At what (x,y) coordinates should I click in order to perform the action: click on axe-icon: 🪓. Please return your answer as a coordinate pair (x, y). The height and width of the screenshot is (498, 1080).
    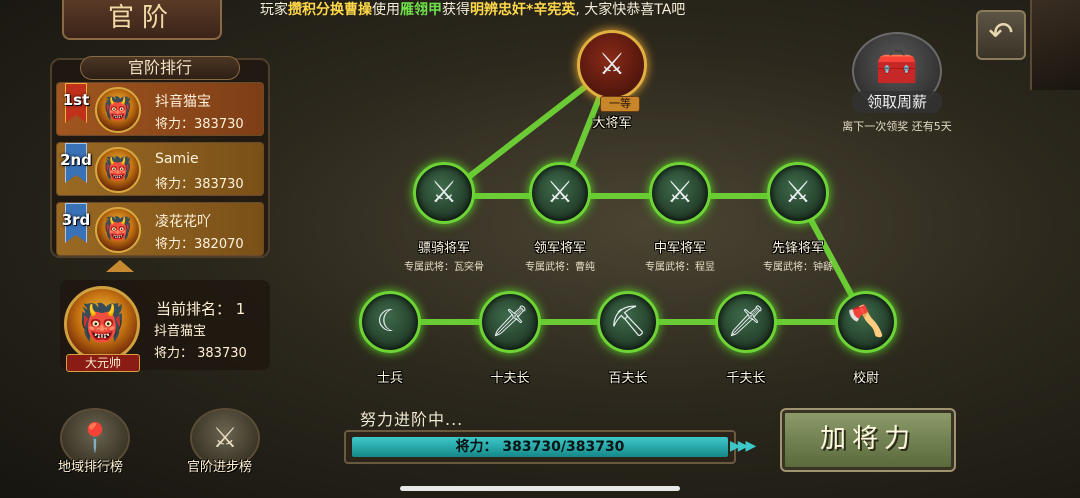
    Looking at the image, I should click on (866, 321).